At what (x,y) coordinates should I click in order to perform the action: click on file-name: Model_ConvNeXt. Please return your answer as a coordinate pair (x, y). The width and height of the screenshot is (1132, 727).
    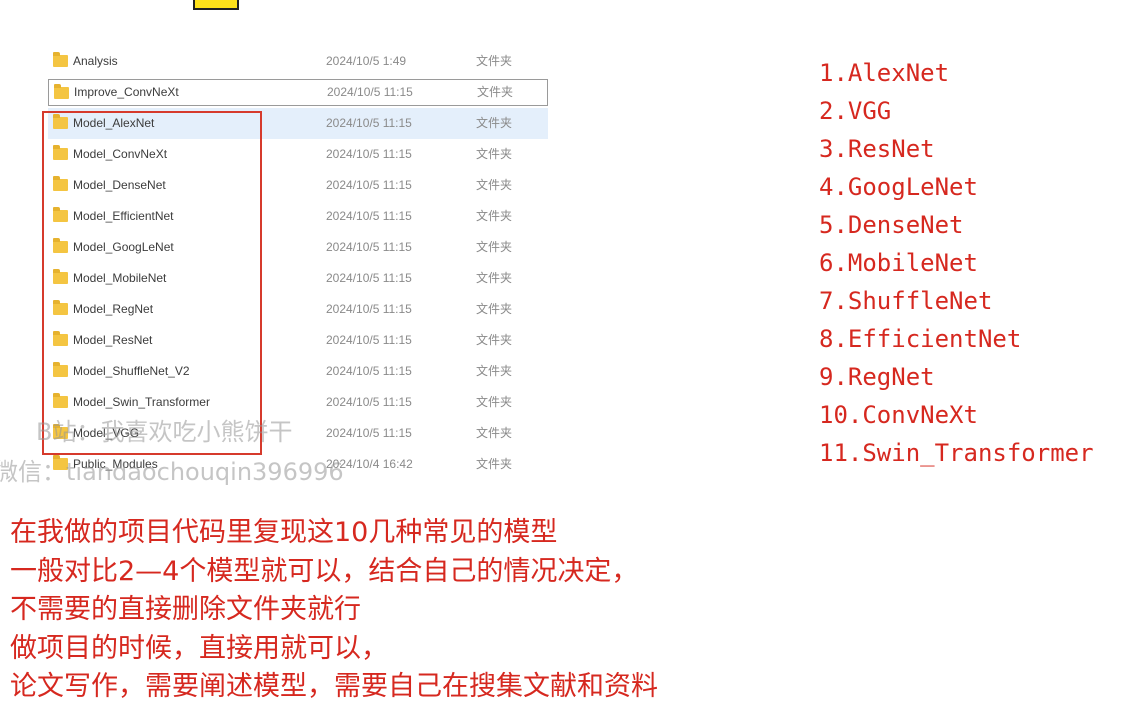
    Looking at the image, I should click on (120, 154).